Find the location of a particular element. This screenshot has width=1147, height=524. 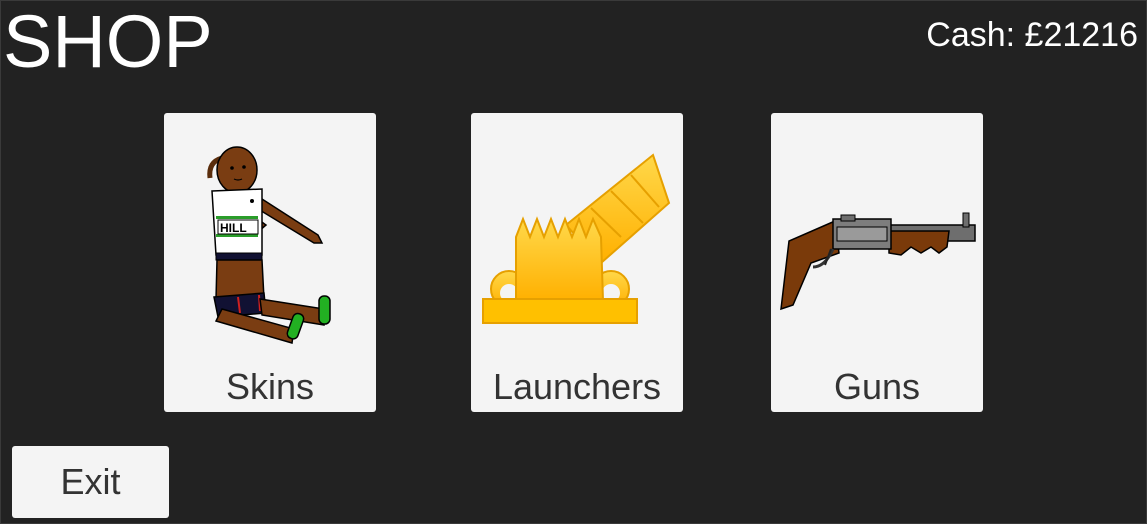

exit-button: Exit is located at coordinates (90, 482).